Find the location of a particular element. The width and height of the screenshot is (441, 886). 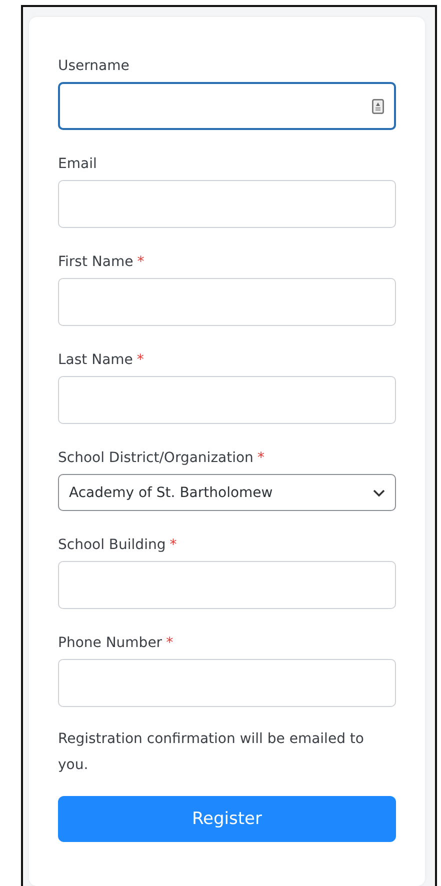

field-label: School District/Organization is located at coordinates (156, 458).